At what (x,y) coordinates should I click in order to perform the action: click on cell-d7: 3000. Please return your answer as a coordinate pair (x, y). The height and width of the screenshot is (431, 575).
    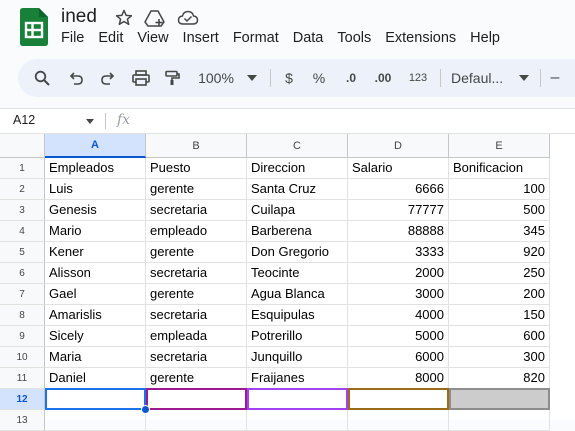
    Looking at the image, I should click on (398, 294).